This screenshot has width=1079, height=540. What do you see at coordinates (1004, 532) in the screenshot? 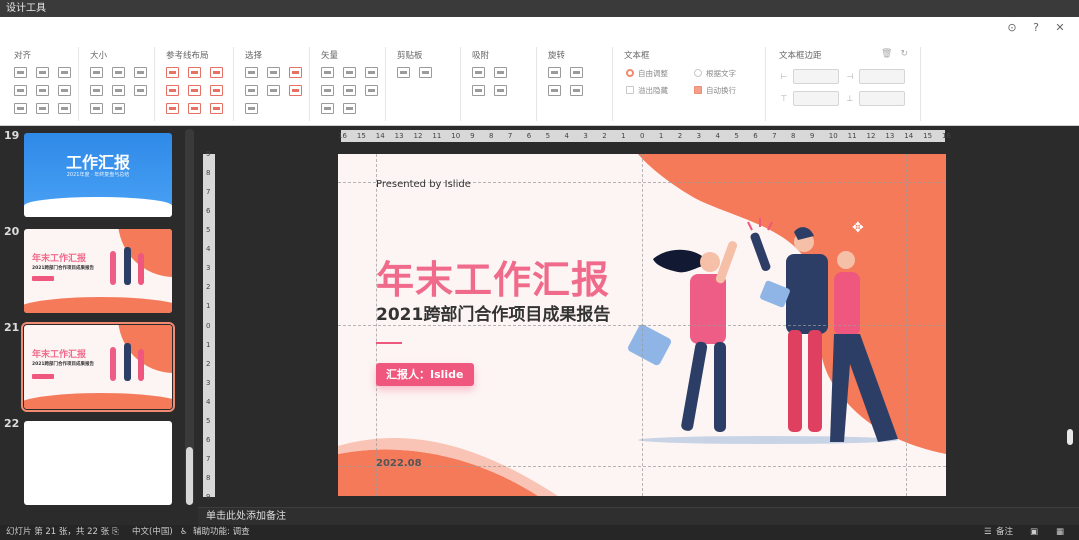
I see `notes-toggle: 备注` at bounding box center [1004, 532].